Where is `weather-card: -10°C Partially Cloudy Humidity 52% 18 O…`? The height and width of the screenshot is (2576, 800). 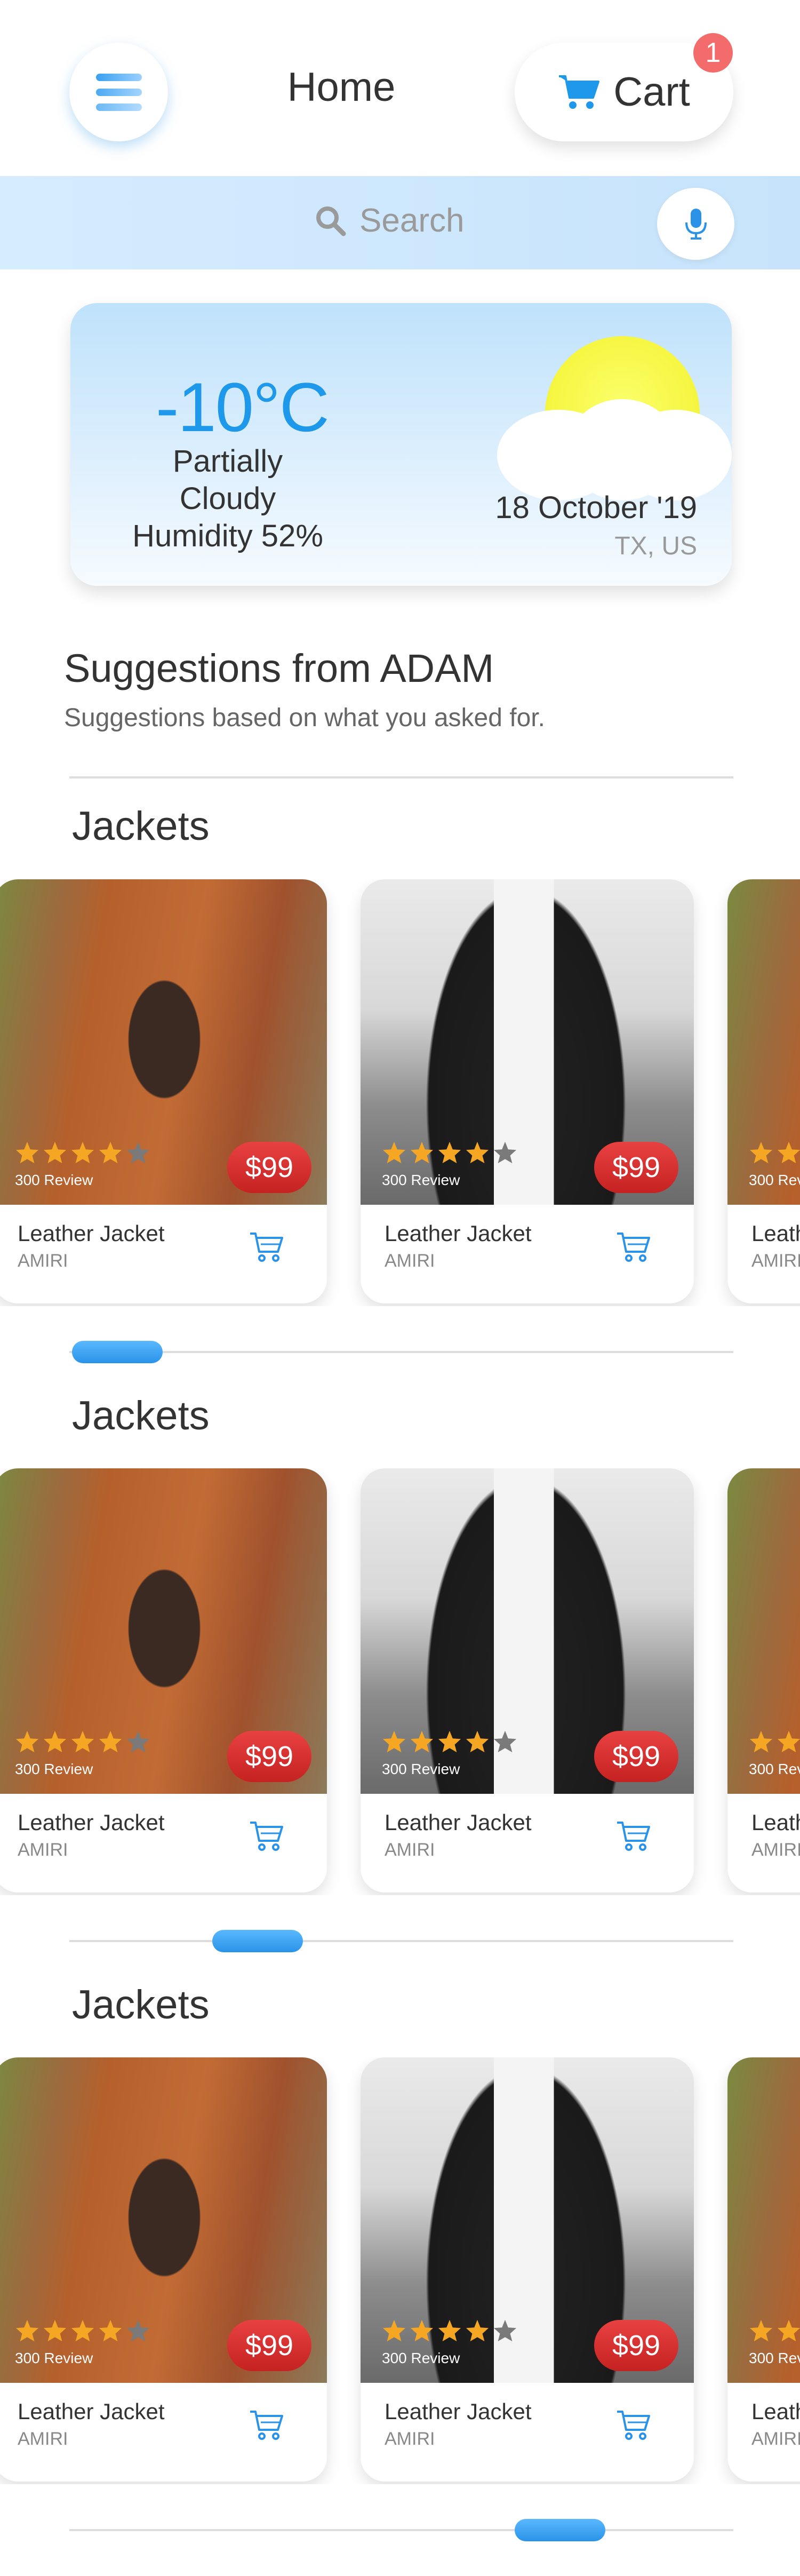
weather-card: -10°C Partially Cloudy Humidity 52% 18 O… is located at coordinates (401, 444).